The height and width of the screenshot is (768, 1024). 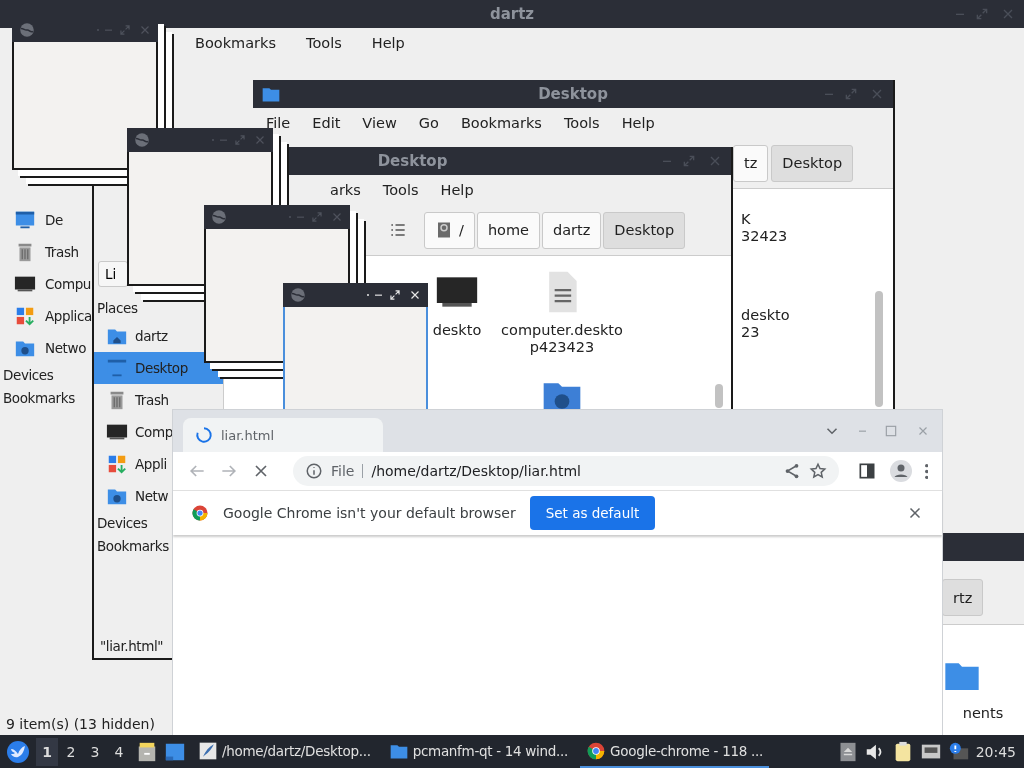 What do you see at coordinates (134, 432) in the screenshot?
I see `sidebar-item: Comp` at bounding box center [134, 432].